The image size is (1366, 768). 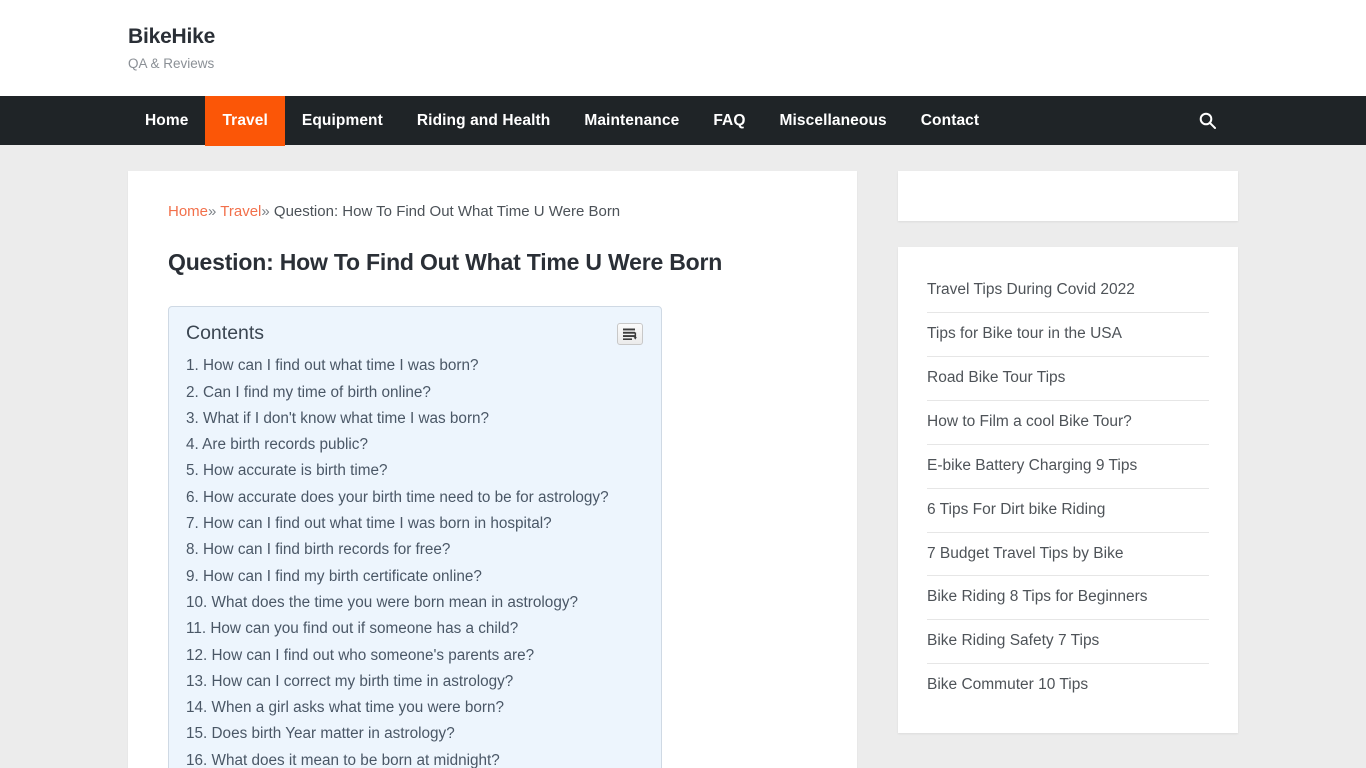 I want to click on nav-item-maintenance: Maintenance, so click(x=631, y=121).